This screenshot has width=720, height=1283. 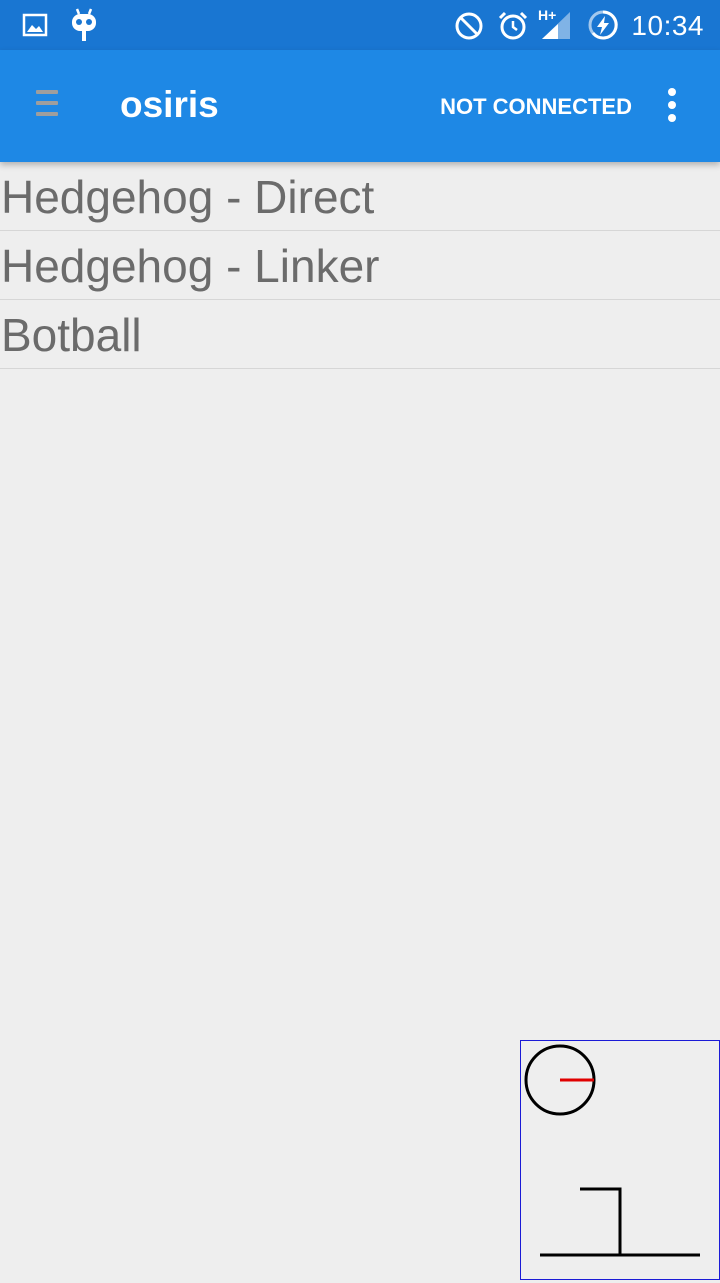 What do you see at coordinates (360, 334) in the screenshot?
I see `list-item-botball: Botball` at bounding box center [360, 334].